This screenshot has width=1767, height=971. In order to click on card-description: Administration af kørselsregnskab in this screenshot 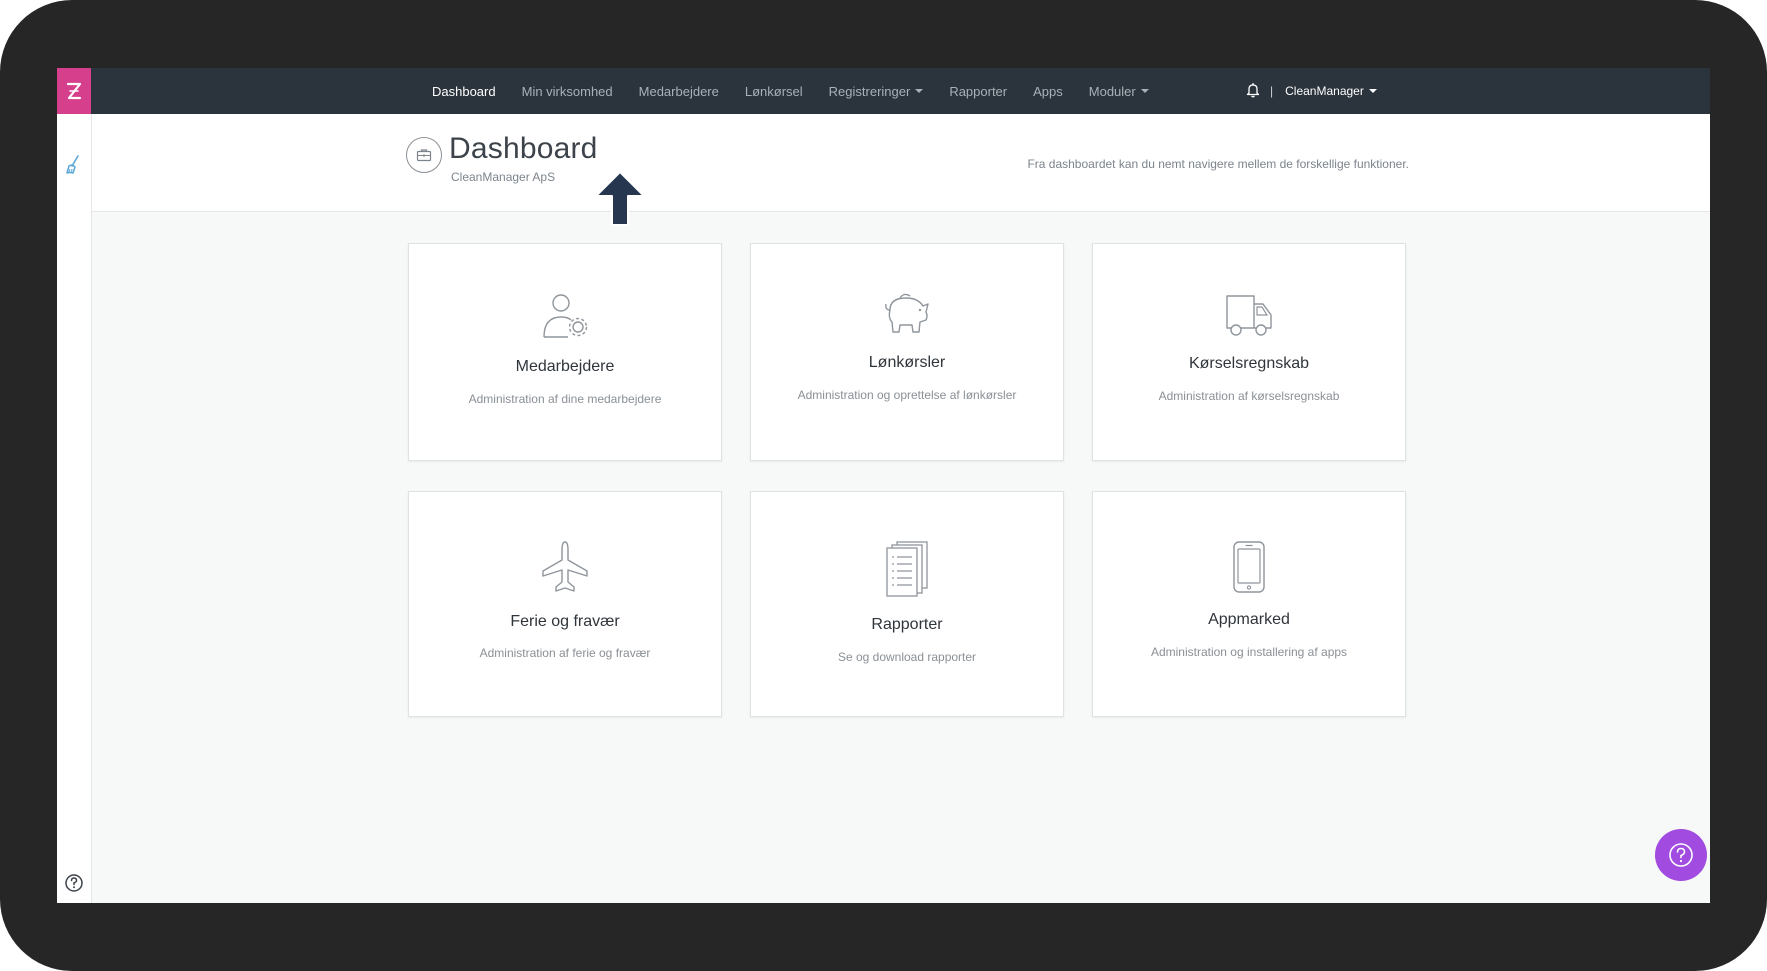, I will do `click(1249, 396)`.